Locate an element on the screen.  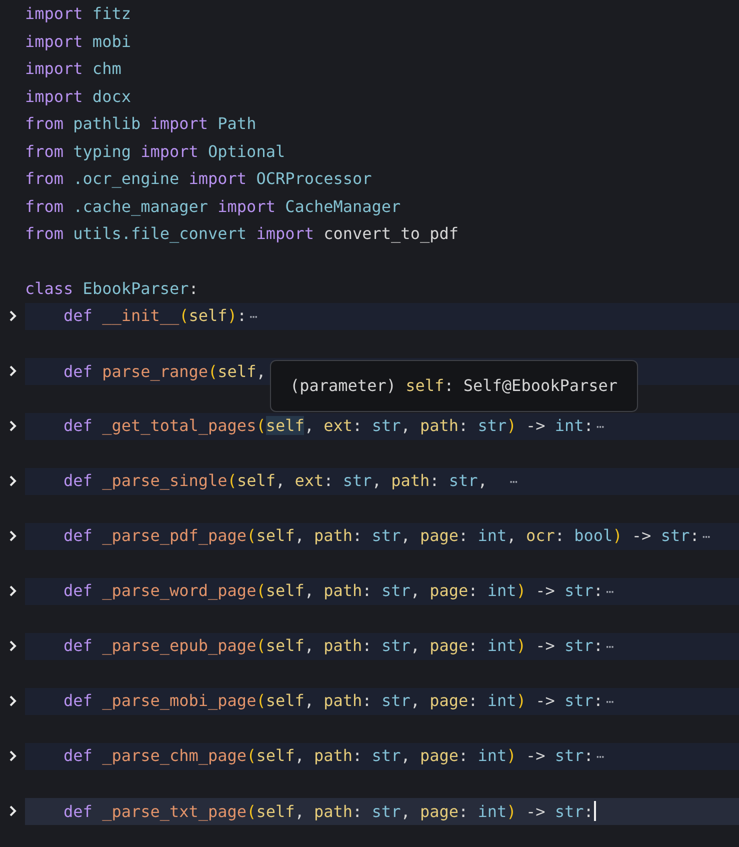
code-line: def __init__(self): ⋯ is located at coordinates (160, 315).